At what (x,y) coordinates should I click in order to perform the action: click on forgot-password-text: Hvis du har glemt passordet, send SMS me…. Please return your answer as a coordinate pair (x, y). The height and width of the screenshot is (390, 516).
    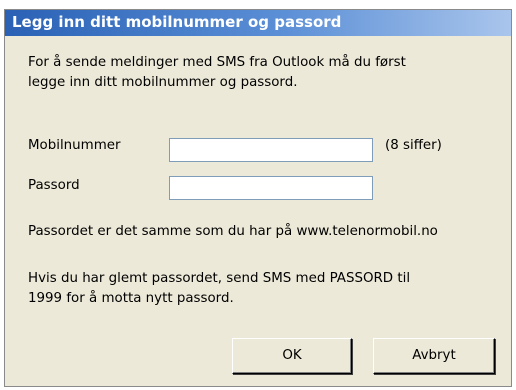
    Looking at the image, I should click on (219, 289).